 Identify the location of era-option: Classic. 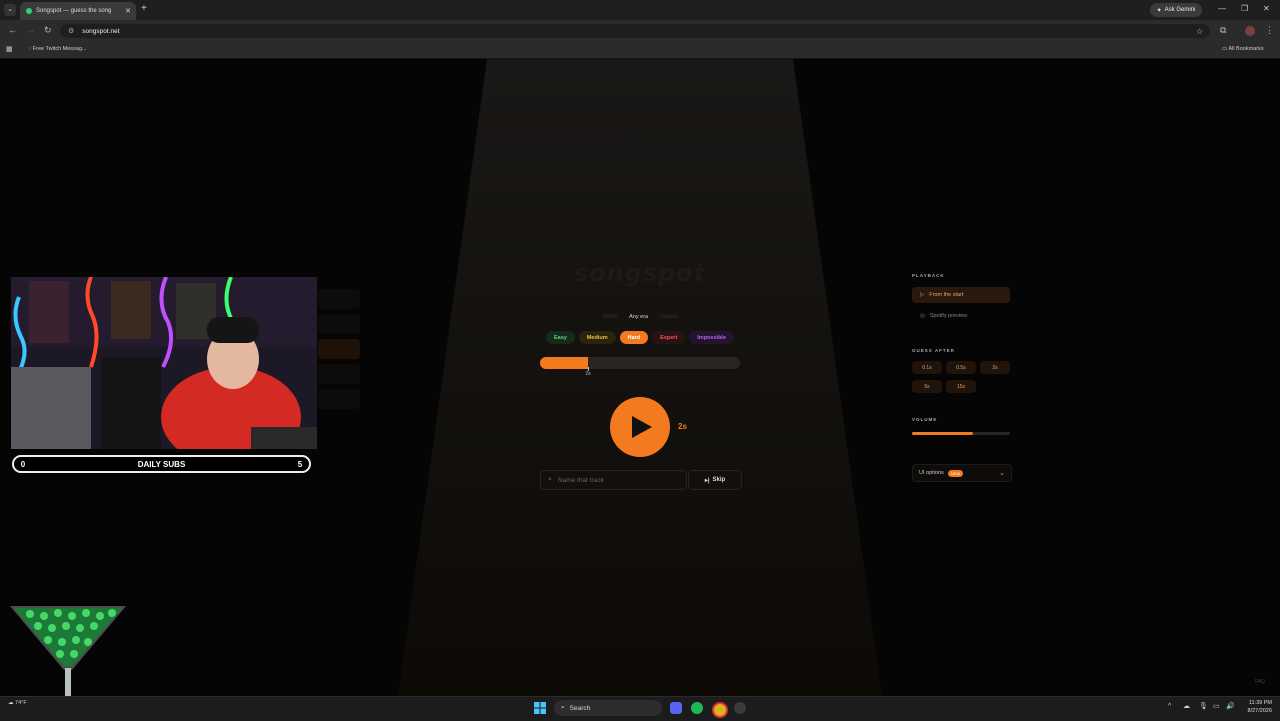
(669, 317).